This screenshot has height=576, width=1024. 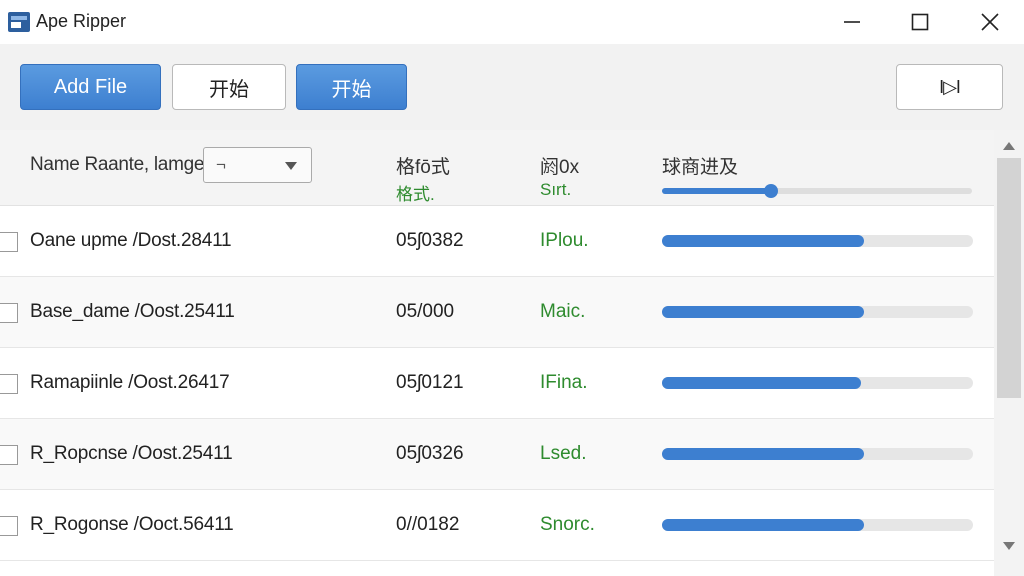 I want to click on slider-fill, so click(x=716, y=191).